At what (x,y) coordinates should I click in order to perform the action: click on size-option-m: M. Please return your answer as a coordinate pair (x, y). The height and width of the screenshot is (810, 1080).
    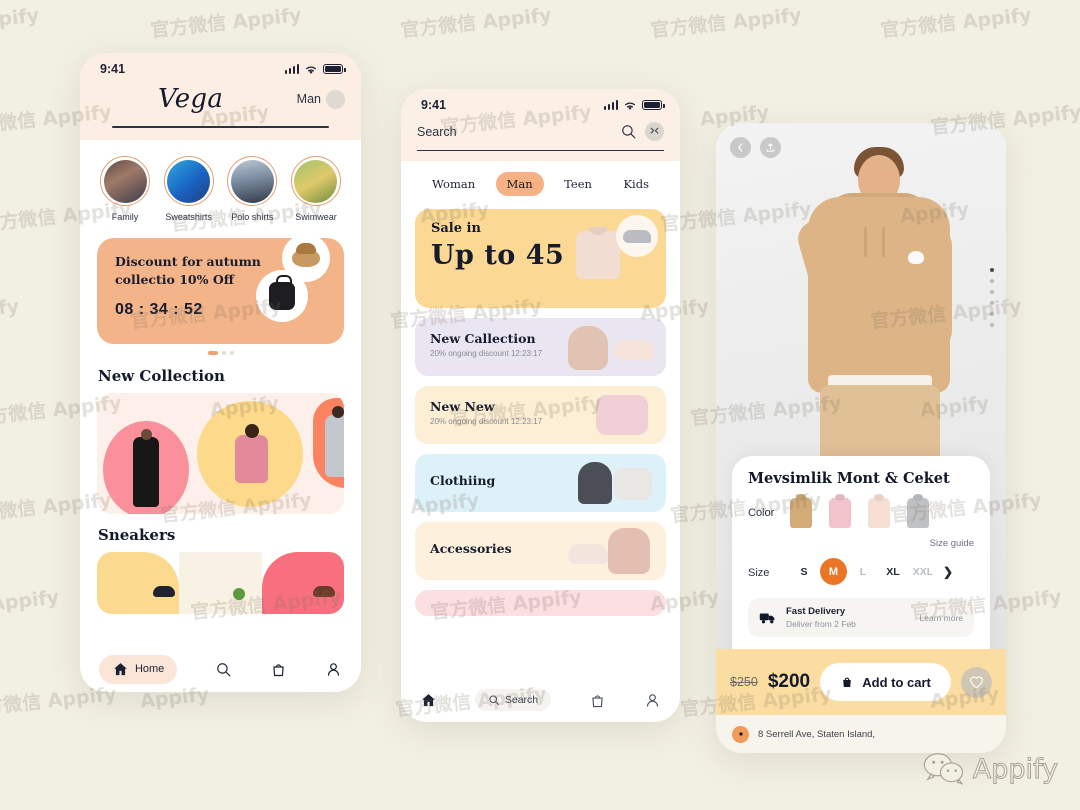
    Looking at the image, I should click on (833, 571).